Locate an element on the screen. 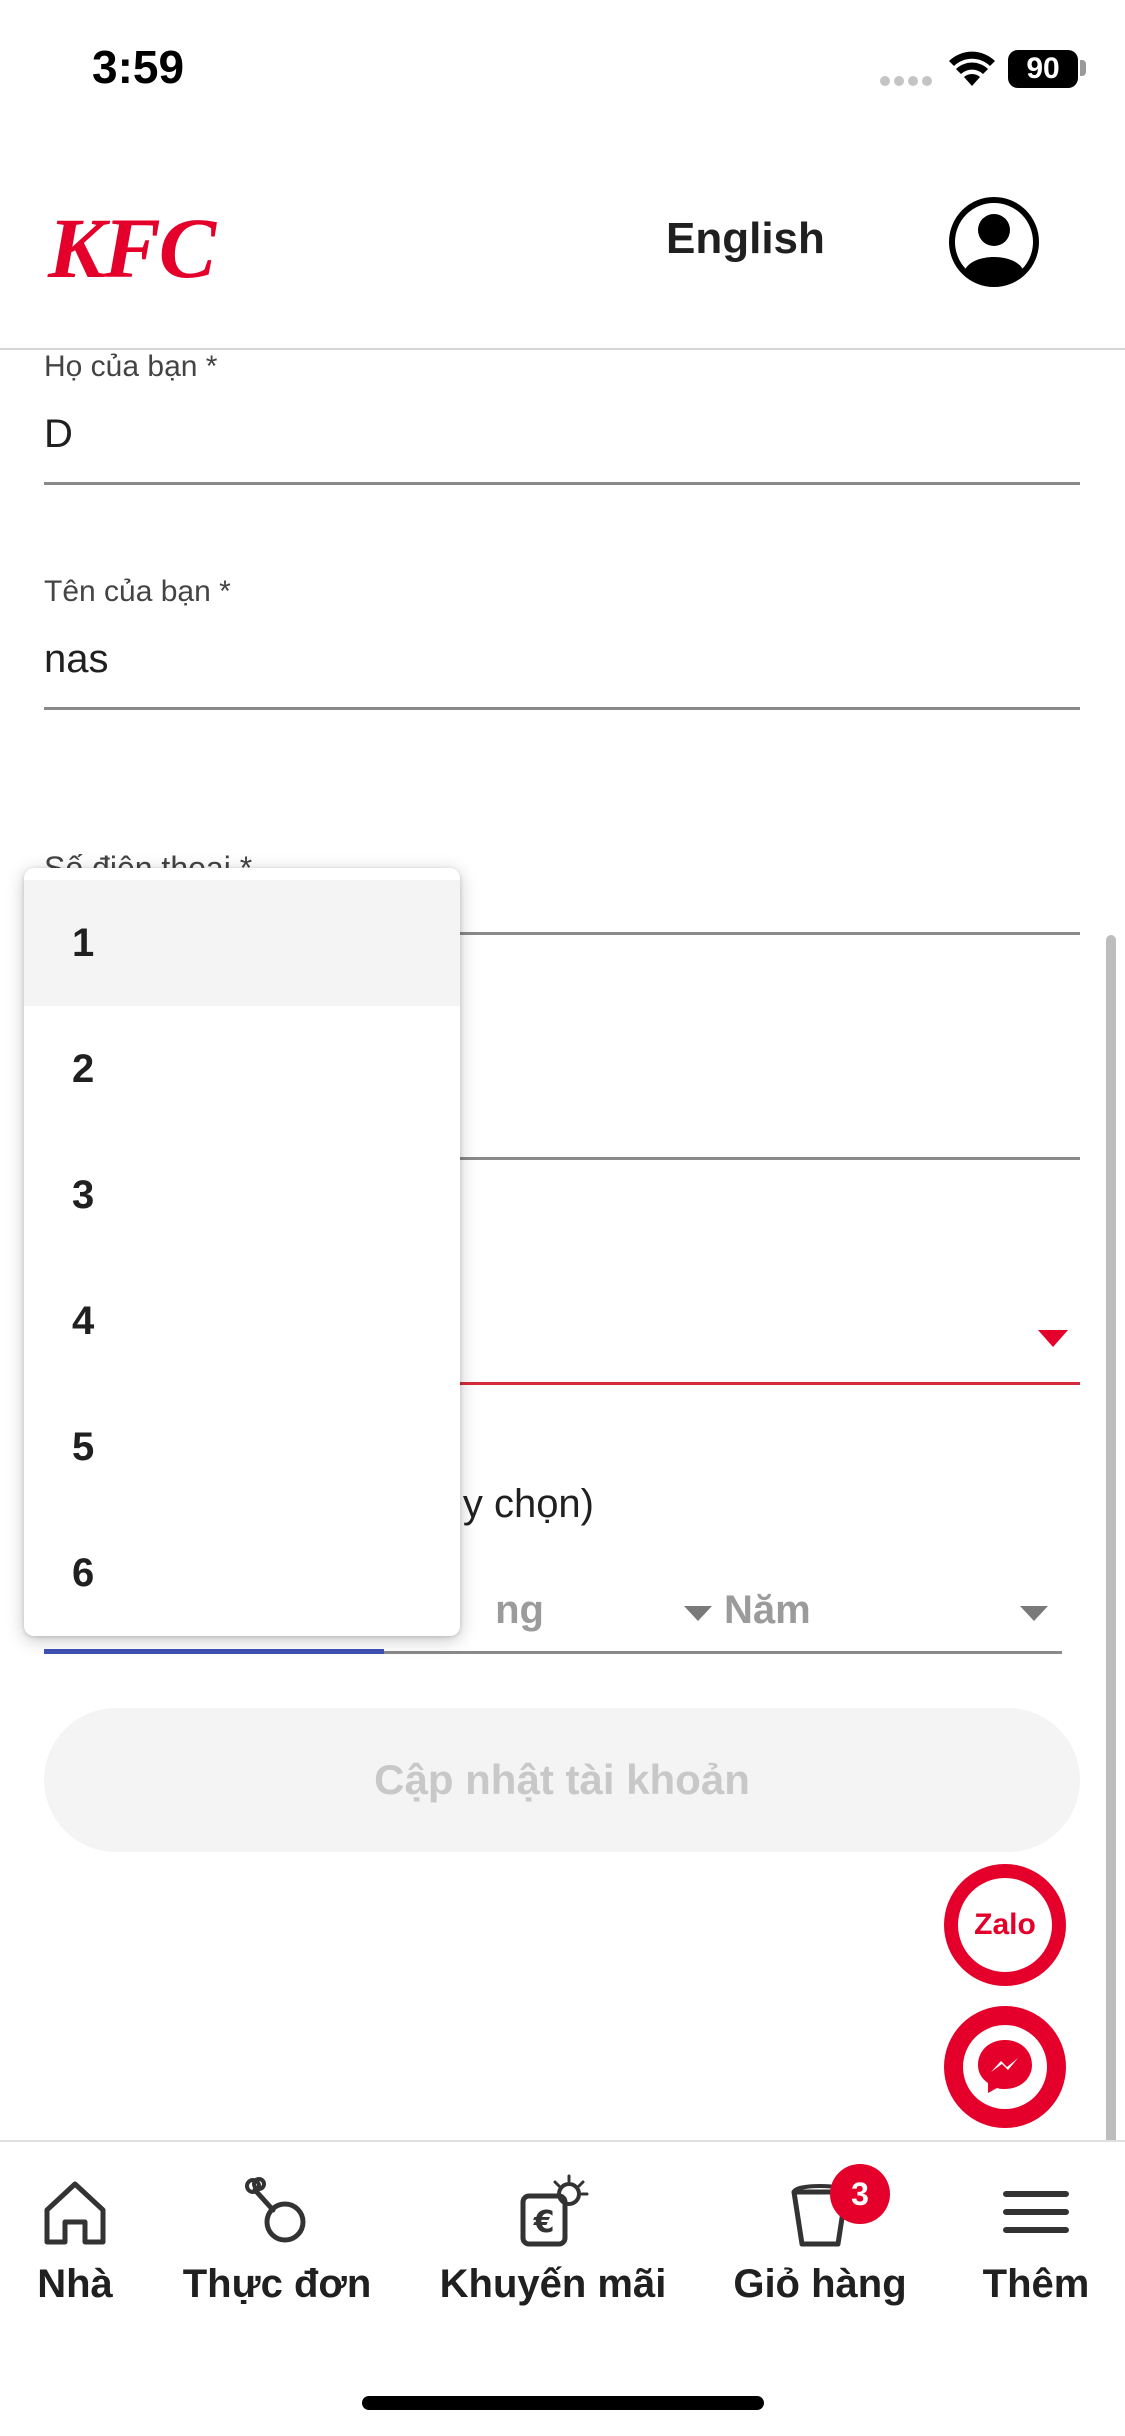 The height and width of the screenshot is (2436, 1125). first-name-field: Tên của bạn * nas is located at coordinates (562, 642).